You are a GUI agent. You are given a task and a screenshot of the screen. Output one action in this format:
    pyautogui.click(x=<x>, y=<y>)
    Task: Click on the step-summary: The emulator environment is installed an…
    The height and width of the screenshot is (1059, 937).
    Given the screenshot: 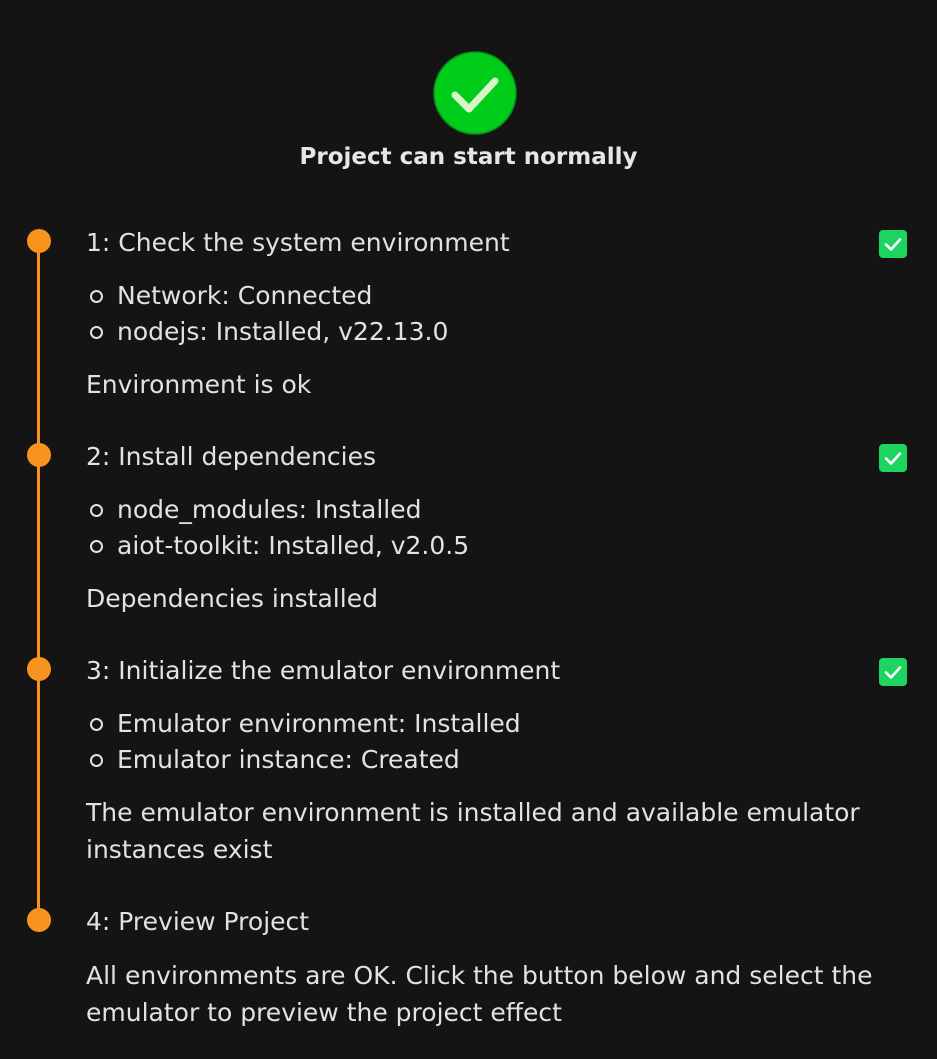 What is the action you would take?
    pyautogui.click(x=473, y=831)
    